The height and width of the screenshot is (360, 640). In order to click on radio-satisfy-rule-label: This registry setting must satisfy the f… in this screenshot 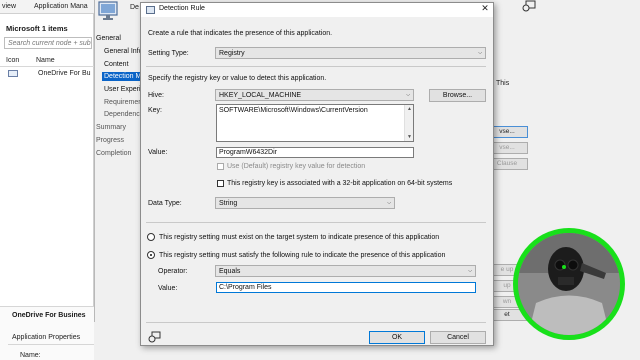, I will do `click(302, 255)`.